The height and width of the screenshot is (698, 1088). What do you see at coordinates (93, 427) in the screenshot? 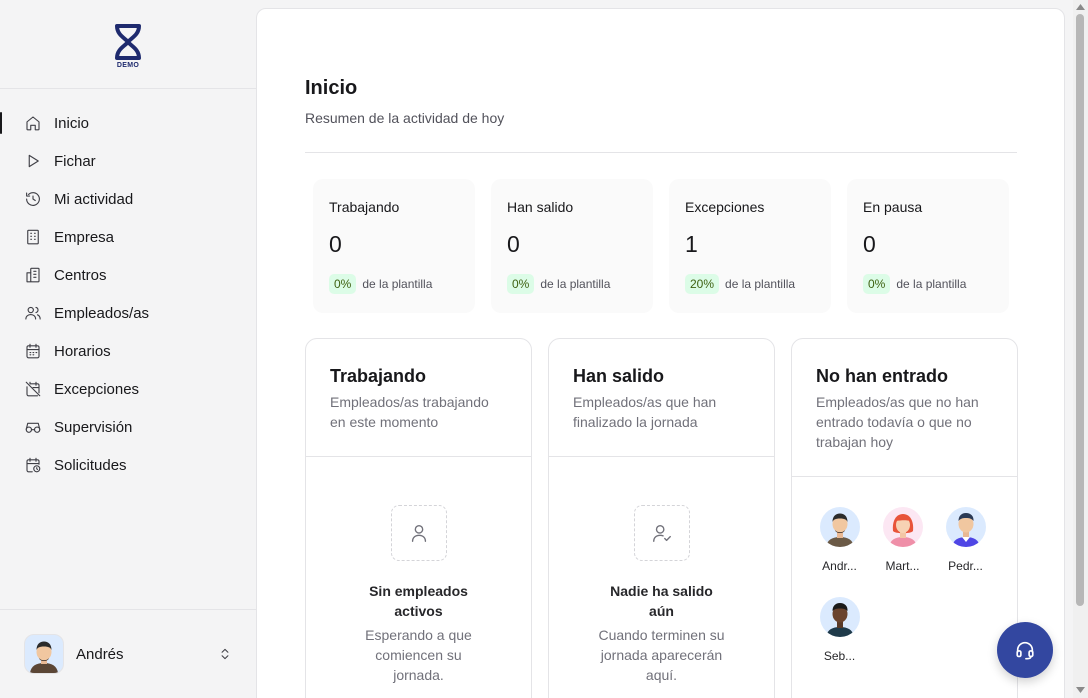
I see `sidebar-item-label: Supervisión` at bounding box center [93, 427].